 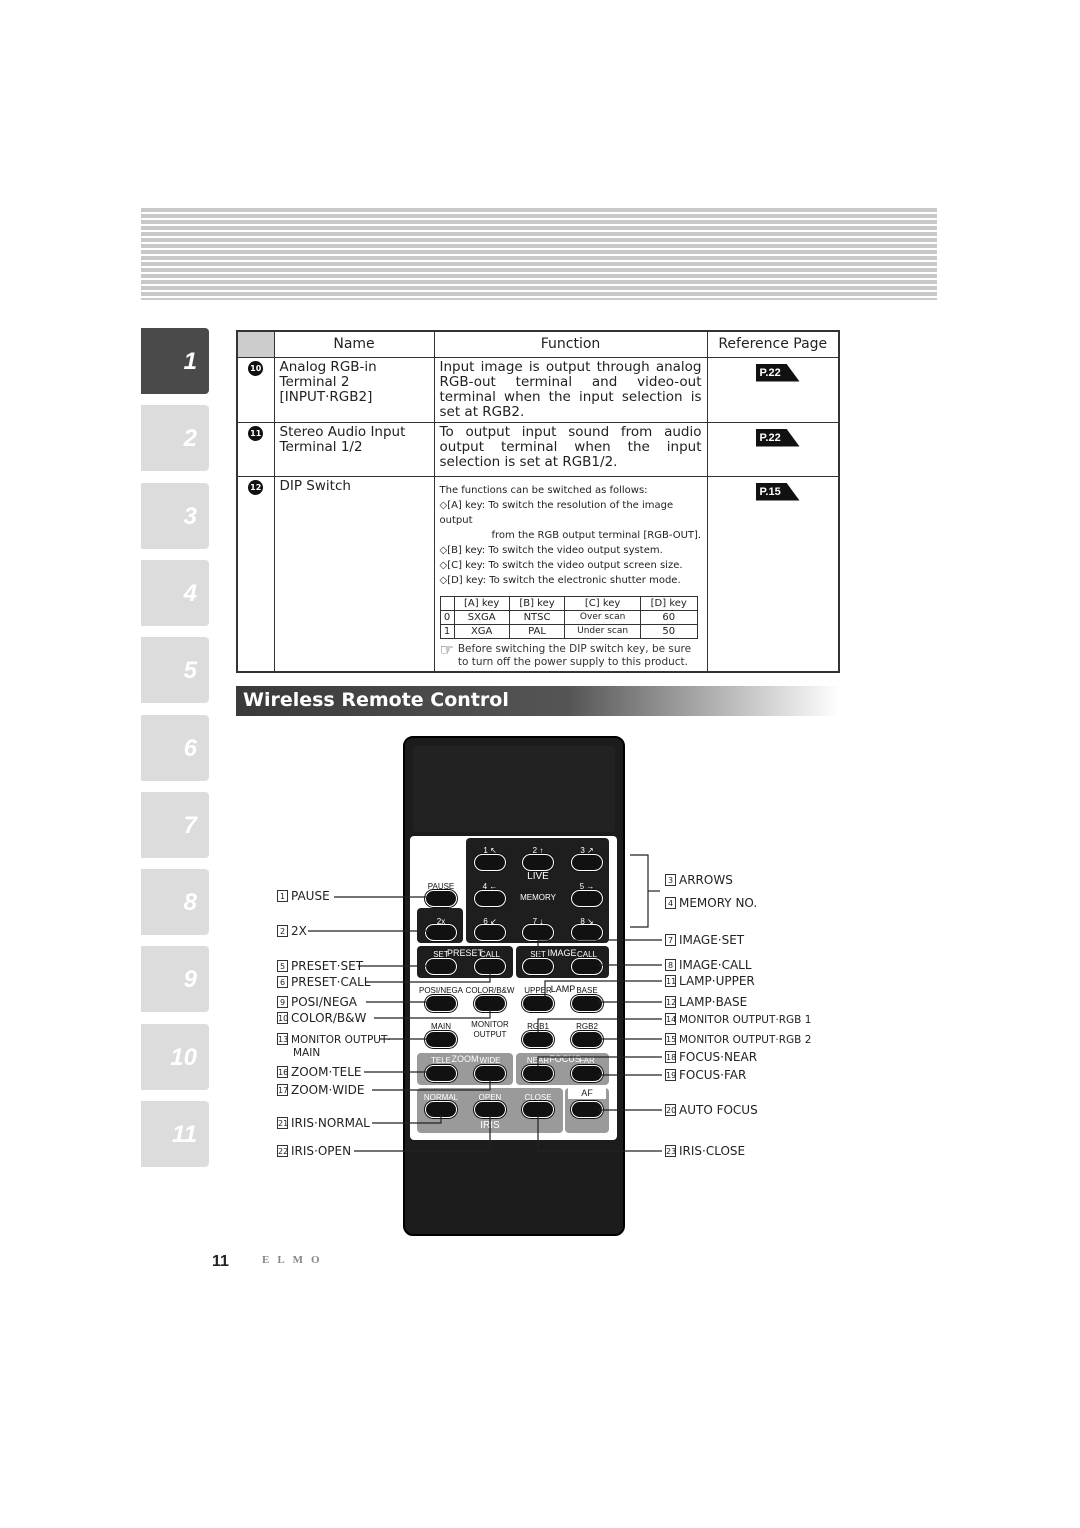 I want to click on callout-text: MONITOR OUTPUT·RGB 1, so click(x=745, y=1020).